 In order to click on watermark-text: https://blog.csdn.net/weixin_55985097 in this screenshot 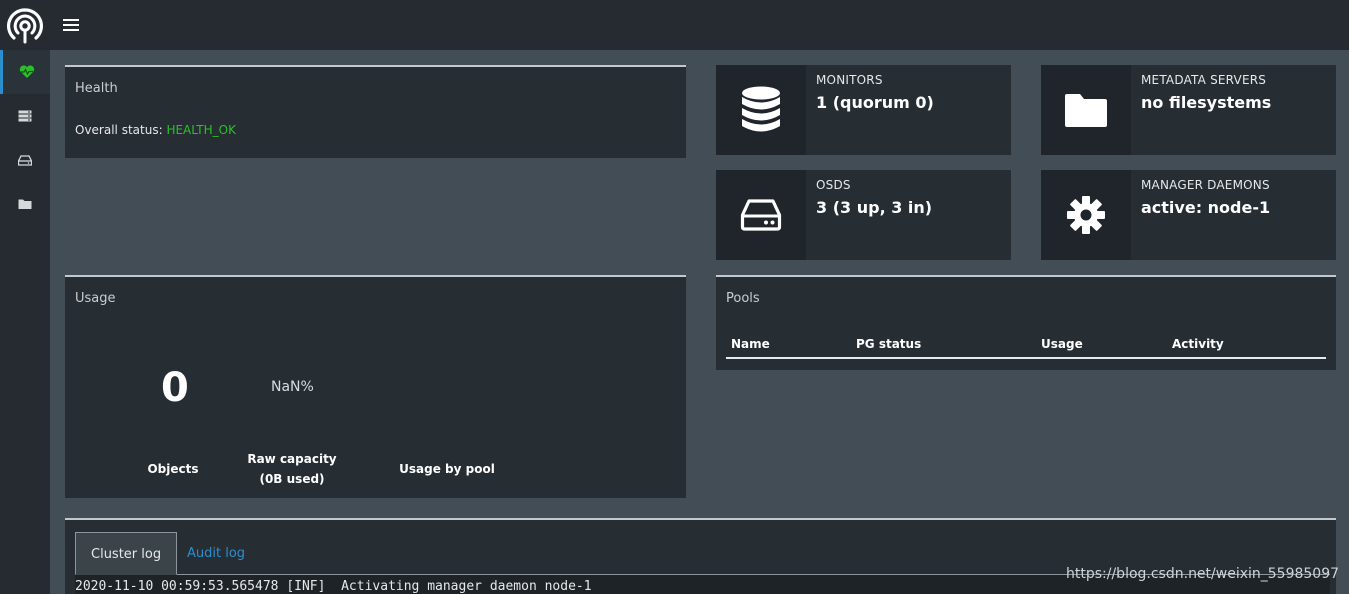, I will do `click(1203, 574)`.